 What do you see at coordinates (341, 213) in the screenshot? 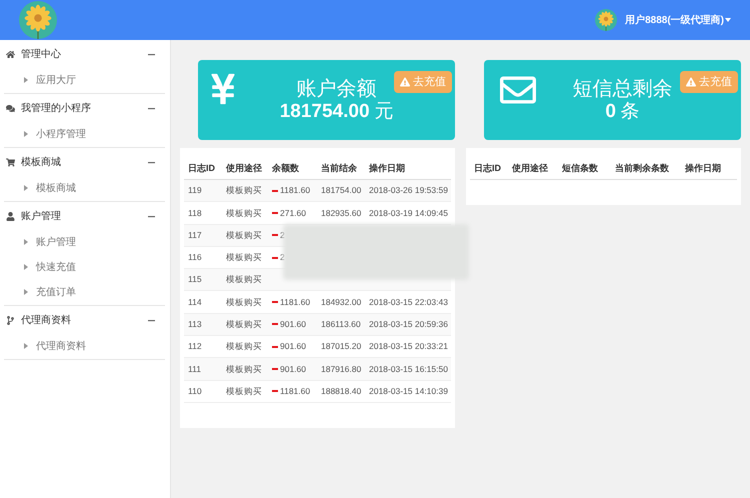
I see `table-cell-text: 182935.60` at bounding box center [341, 213].